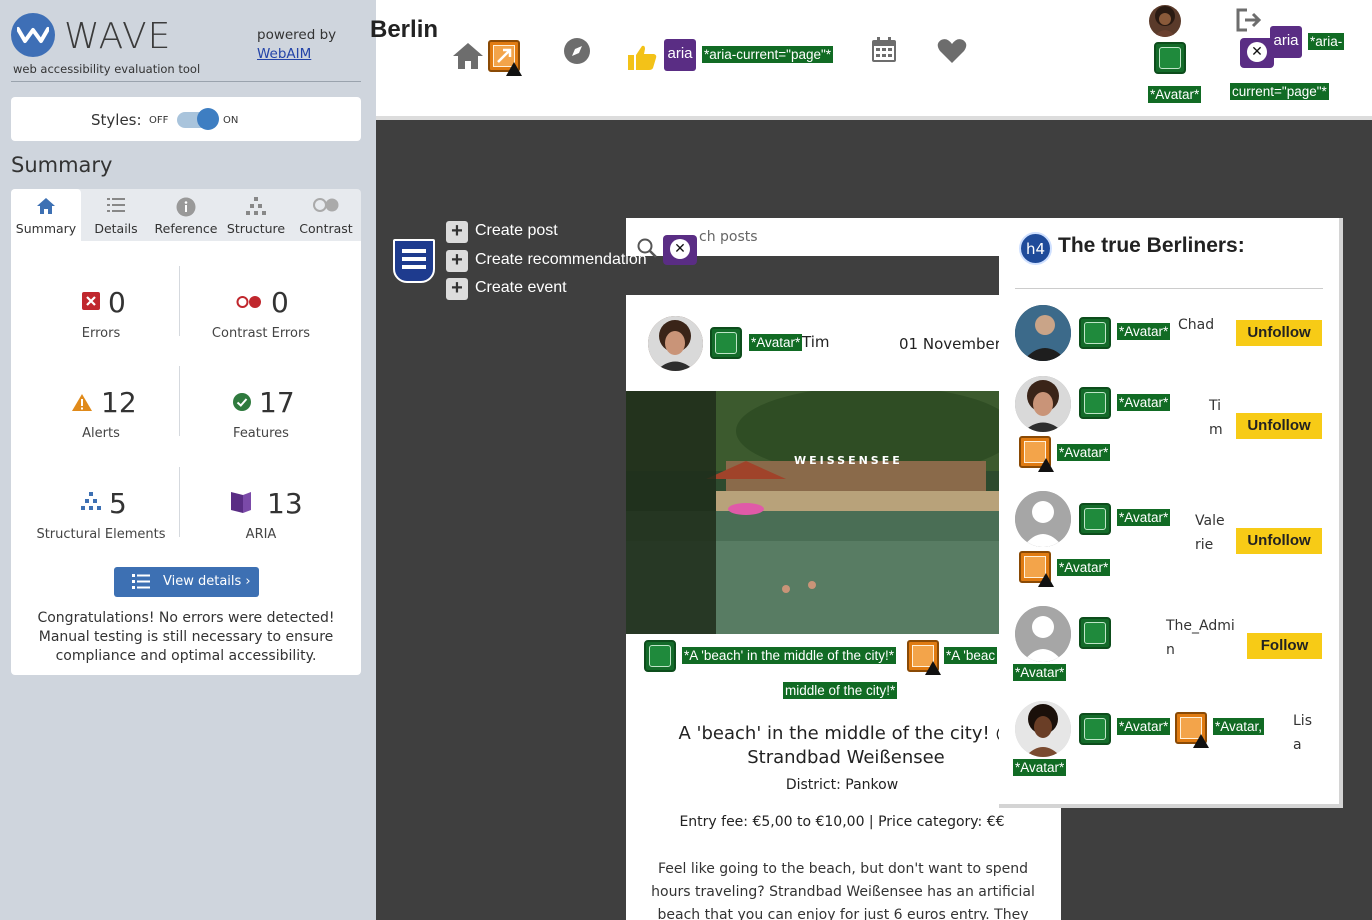 Image resolution: width=1372 pixels, height=920 pixels. I want to click on tab-label: Summary, so click(46, 228).